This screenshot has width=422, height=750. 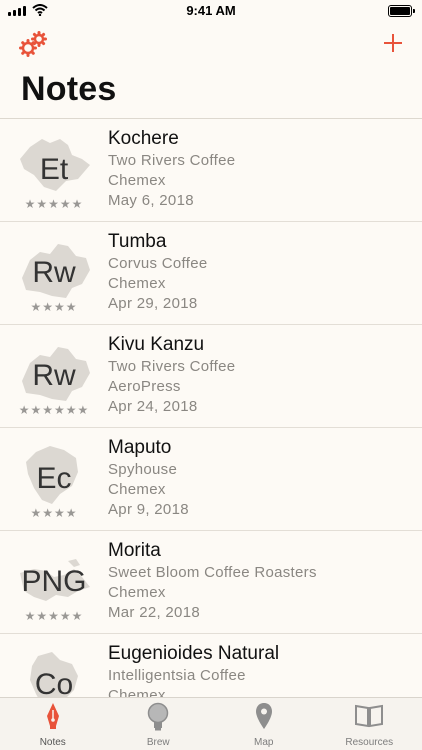 What do you see at coordinates (153, 303) in the screenshot?
I see `note-date: Apr 29, 2018` at bounding box center [153, 303].